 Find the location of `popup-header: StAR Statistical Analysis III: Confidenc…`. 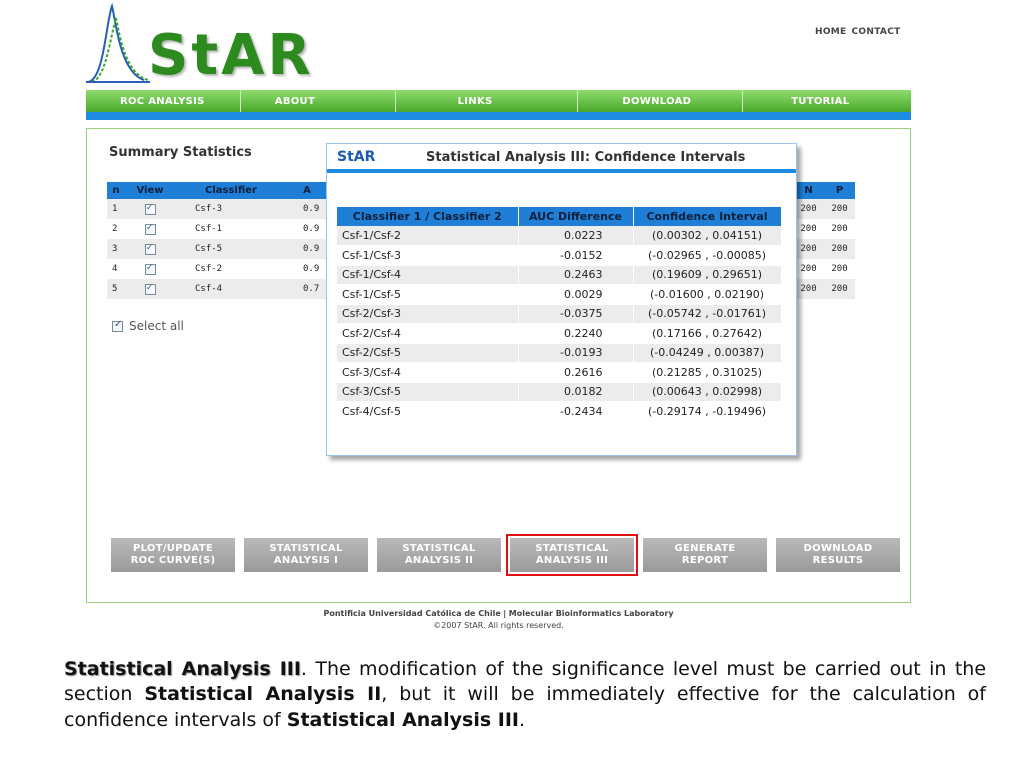

popup-header: StAR Statistical Analysis III: Confidenc… is located at coordinates (561, 158).